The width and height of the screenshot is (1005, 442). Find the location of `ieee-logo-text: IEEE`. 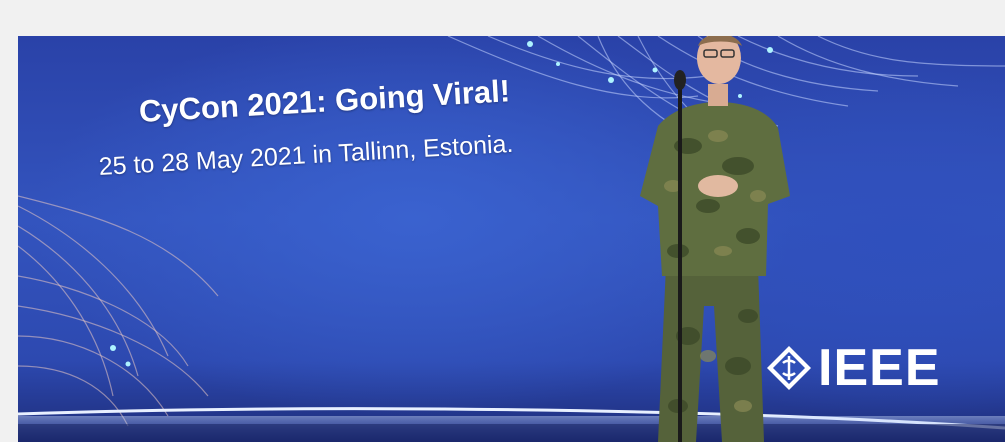

ieee-logo-text: IEEE is located at coordinates (879, 368).